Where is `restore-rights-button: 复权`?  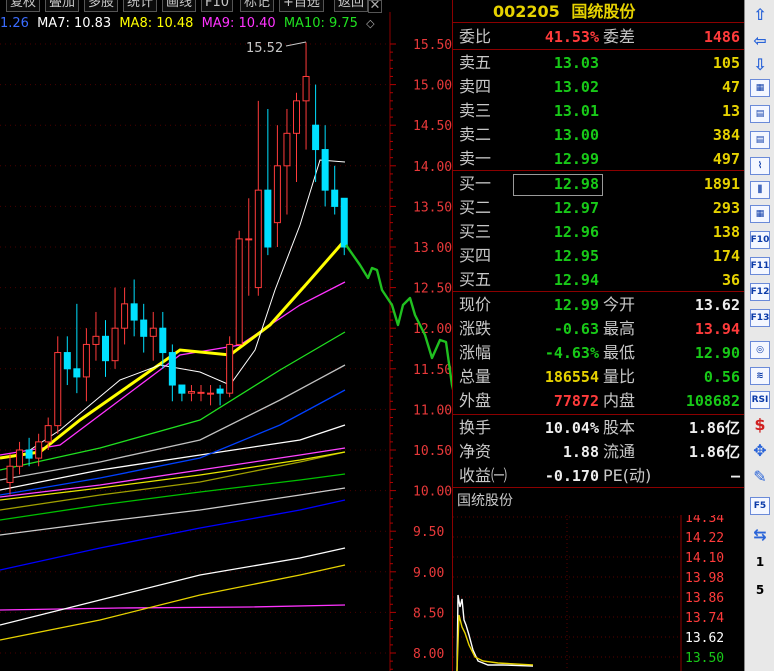
restore-rights-button: 复权 is located at coordinates (23, 6).